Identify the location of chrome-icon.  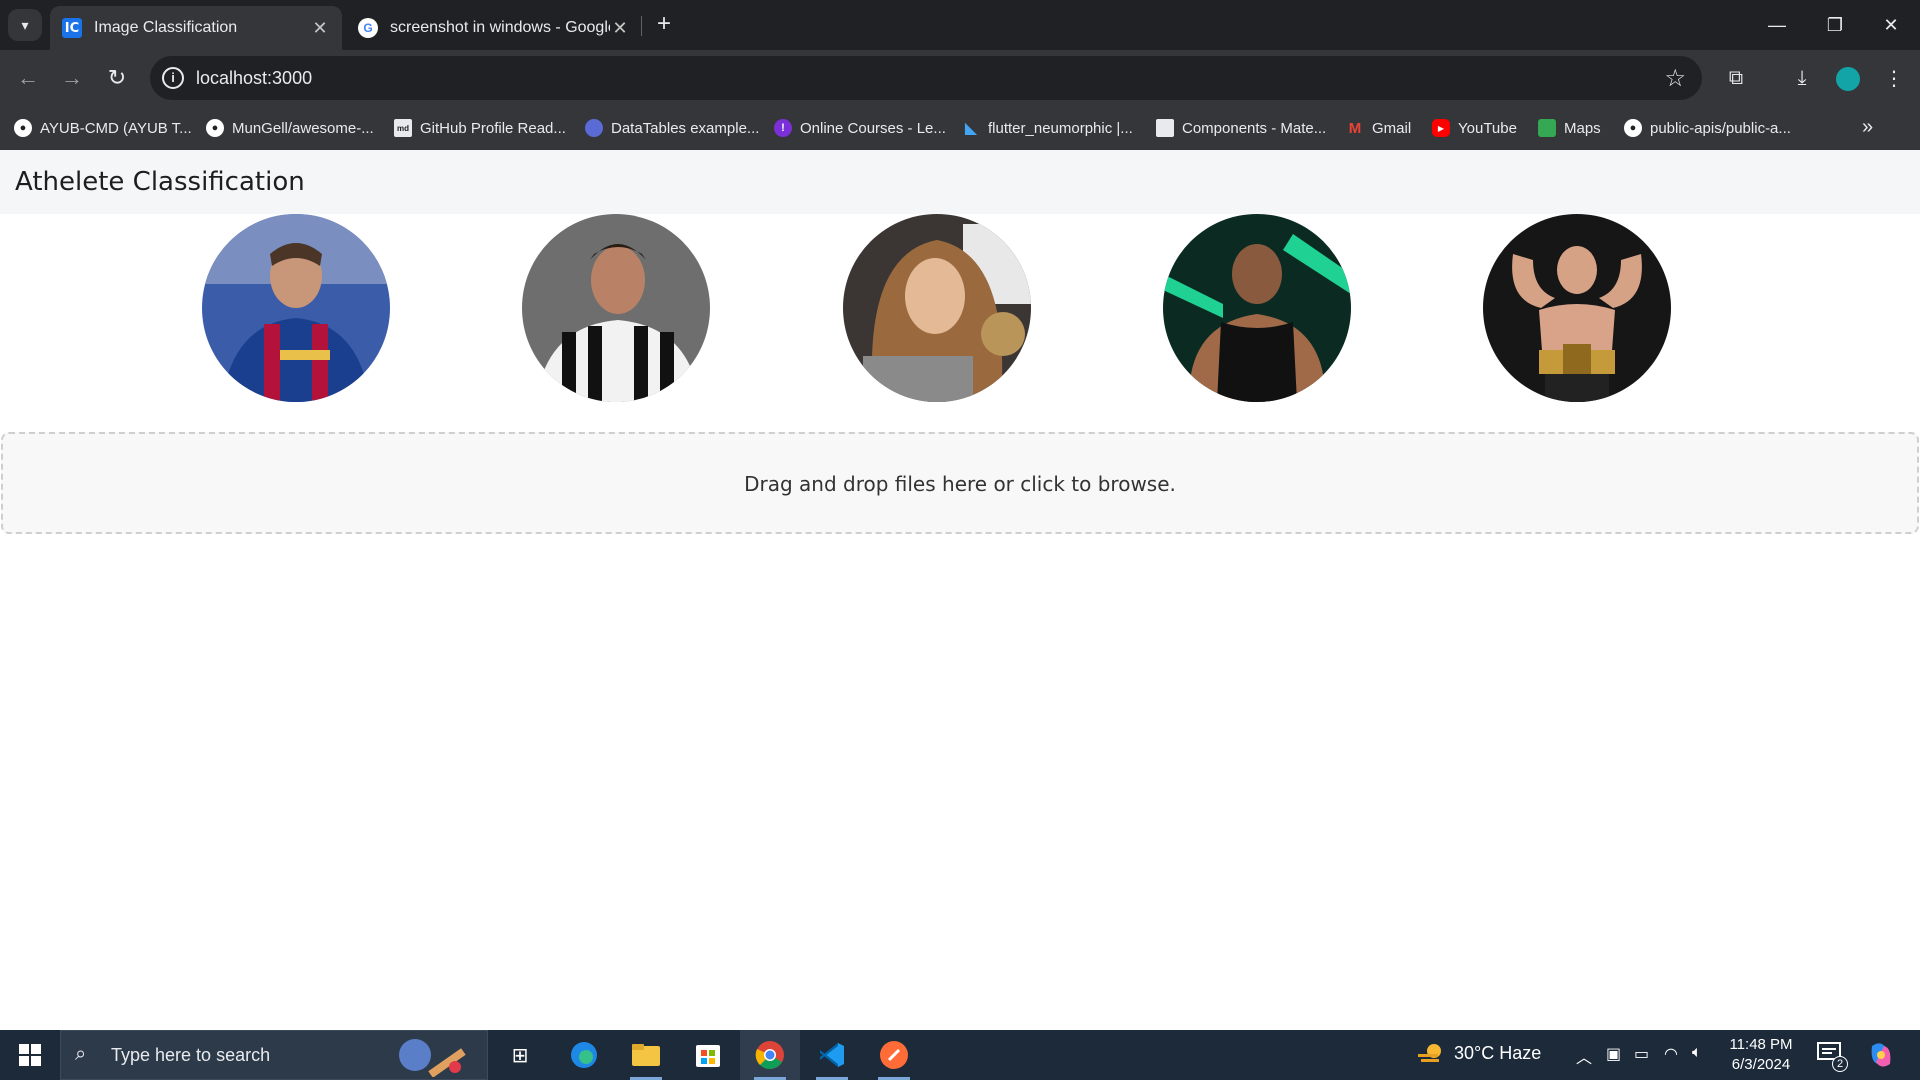
(769, 1055).